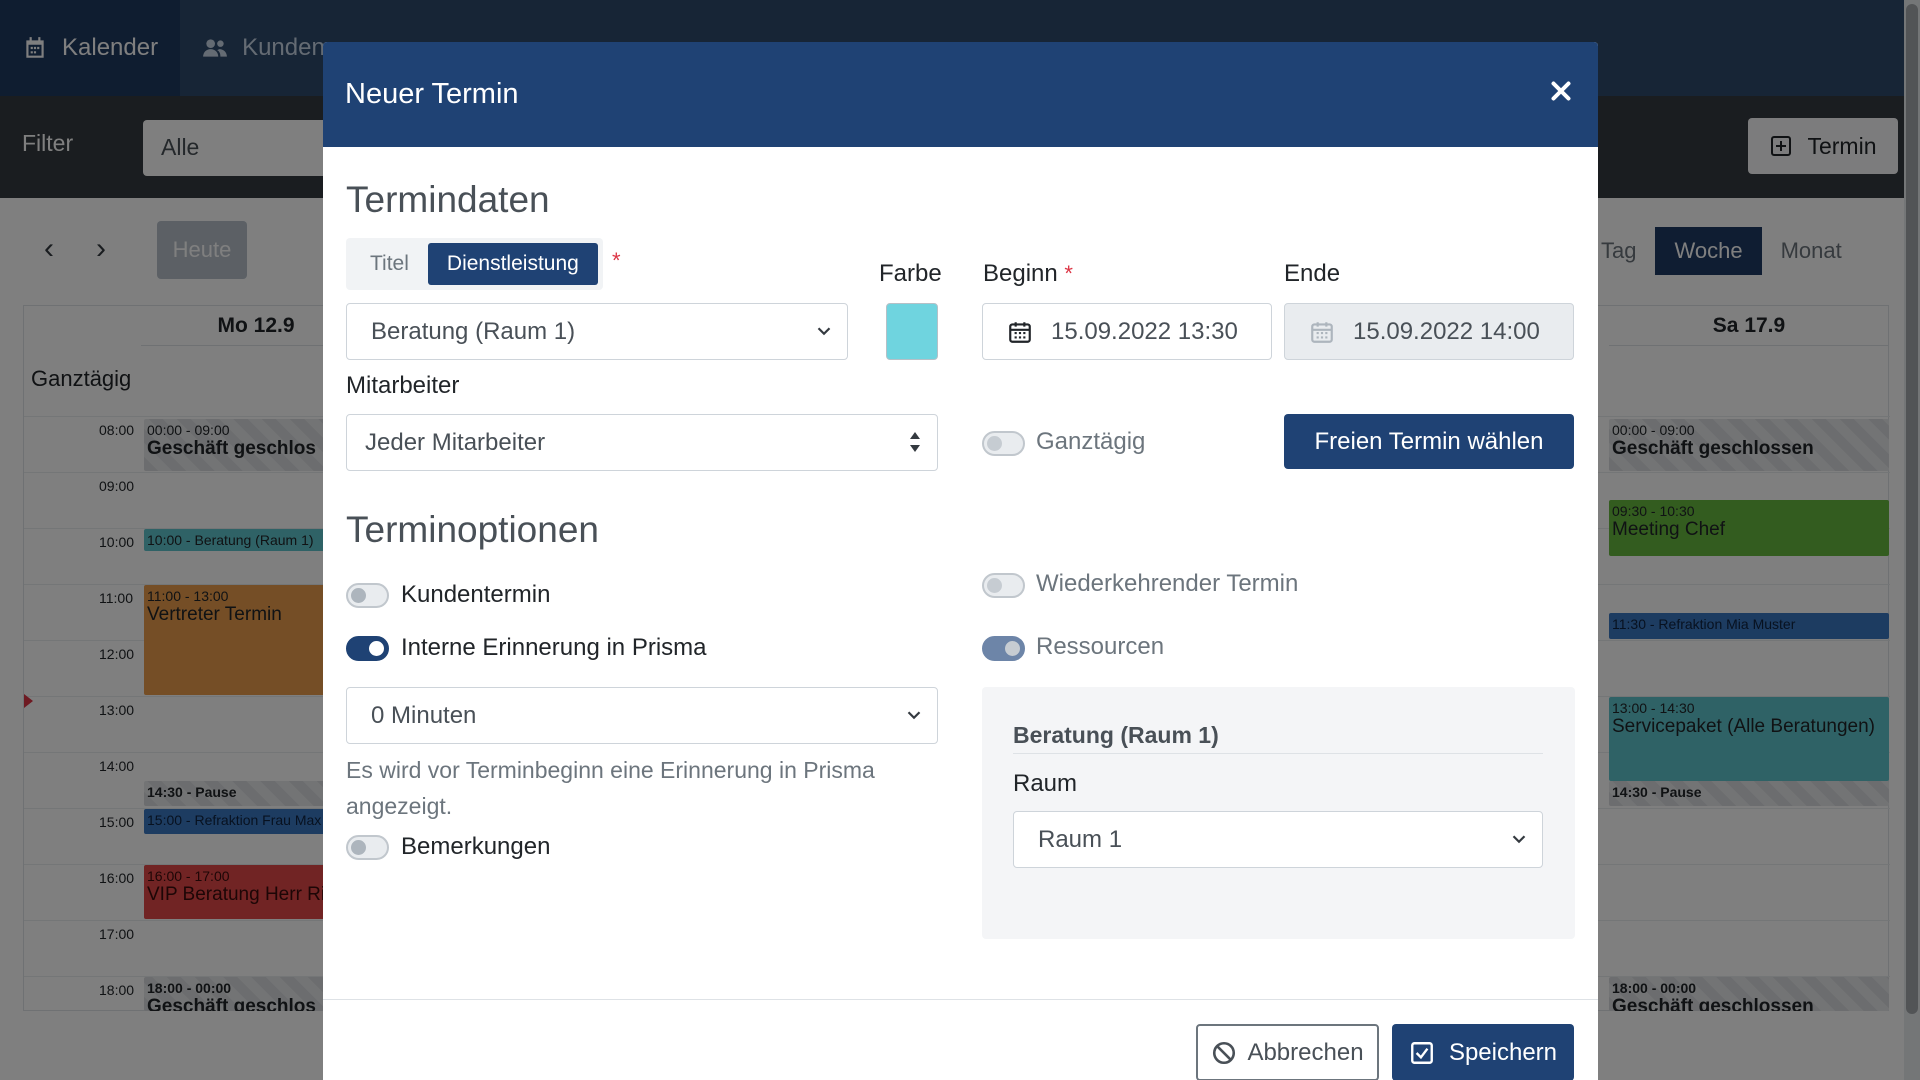 The height and width of the screenshot is (1080, 1920). What do you see at coordinates (616, 260) in the screenshot?
I see `required-marker: *` at bounding box center [616, 260].